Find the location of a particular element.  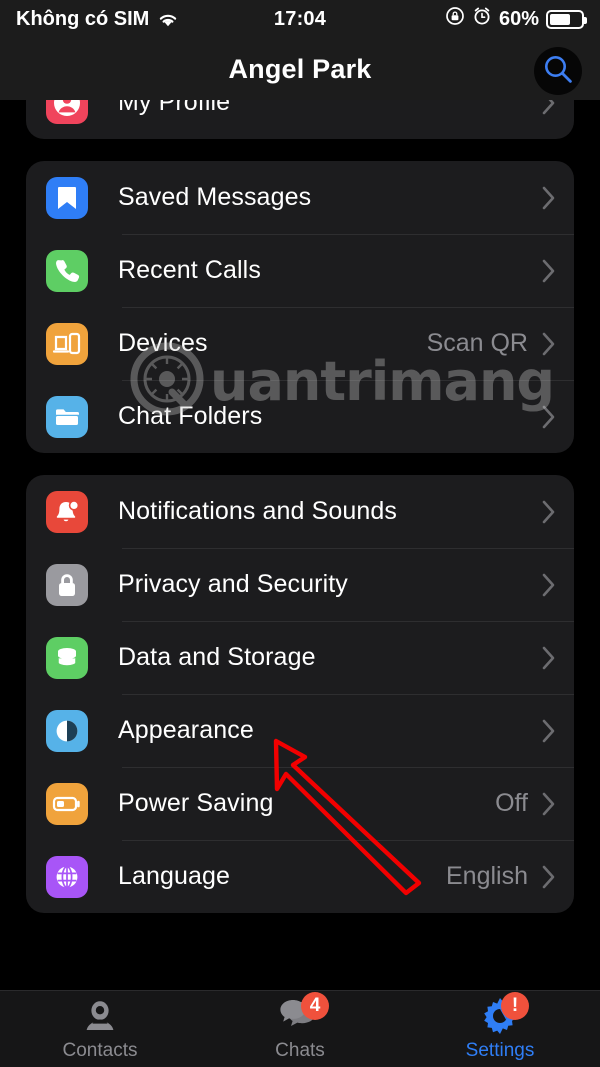

globe-icon is located at coordinates (67, 876).